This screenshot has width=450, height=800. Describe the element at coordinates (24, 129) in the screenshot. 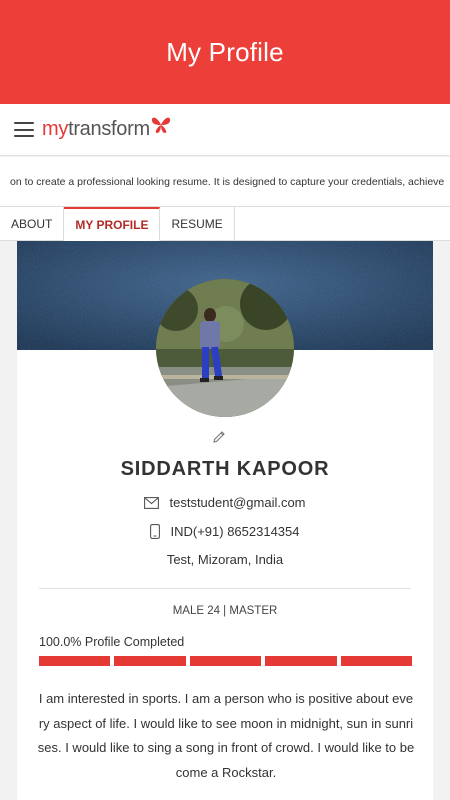

I see `hamburger-menu-icon` at that location.